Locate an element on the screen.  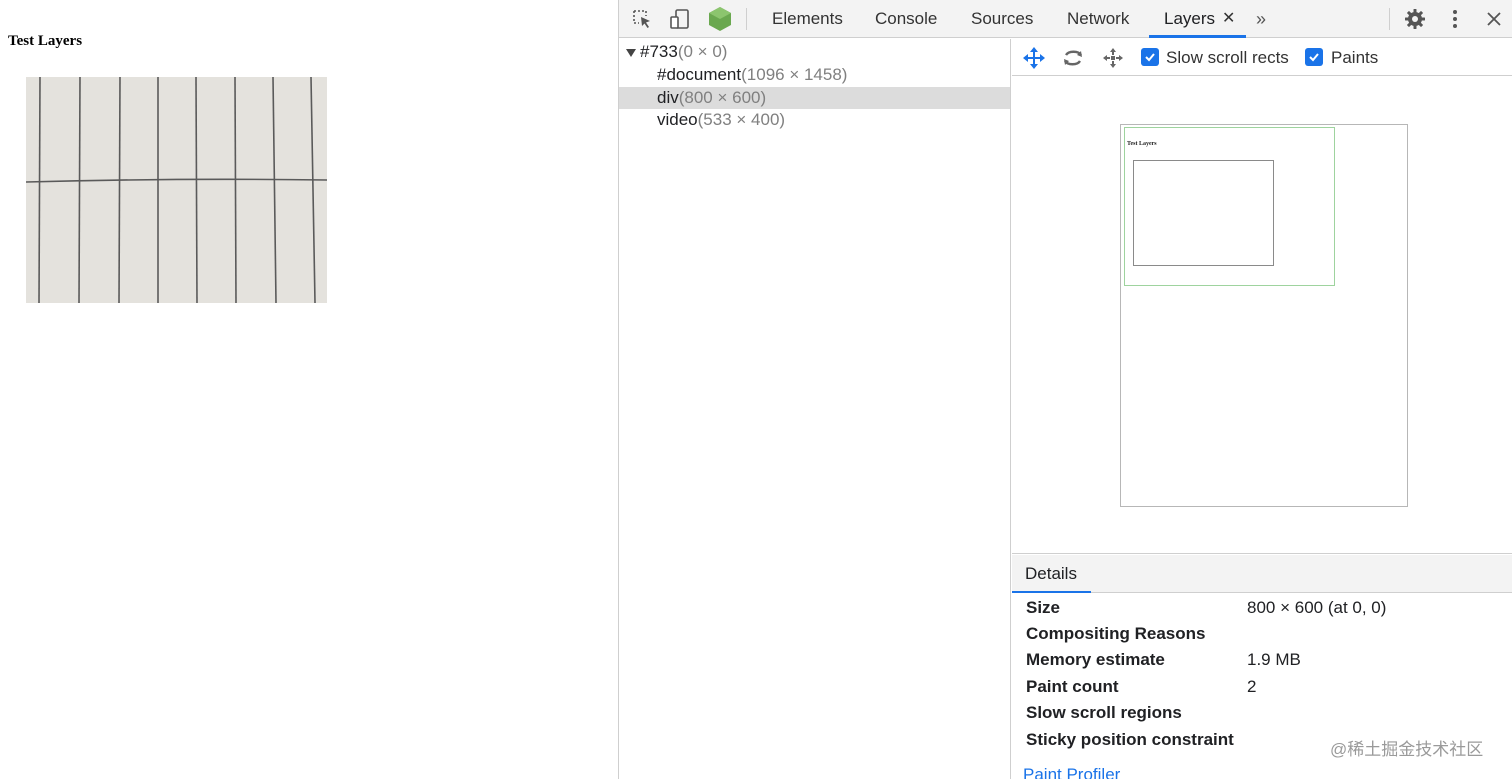
detail-label-size: Size is located at coordinates (1043, 607).